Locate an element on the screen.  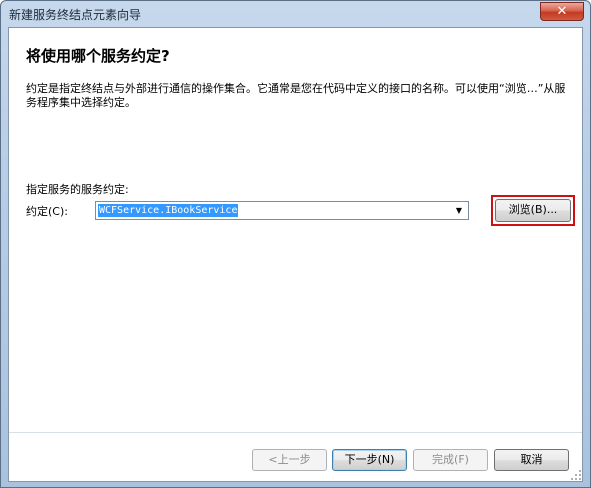
close-button: ✕ is located at coordinates (562, 11).